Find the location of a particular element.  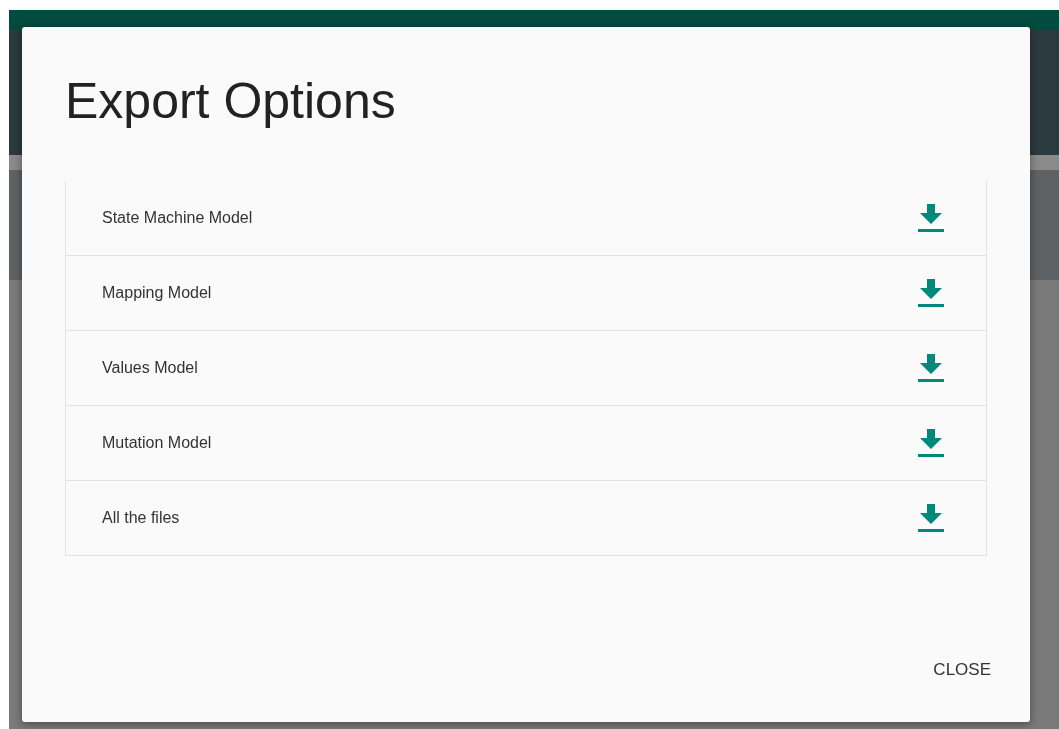

dialog-title: Export Options is located at coordinates (231, 101).